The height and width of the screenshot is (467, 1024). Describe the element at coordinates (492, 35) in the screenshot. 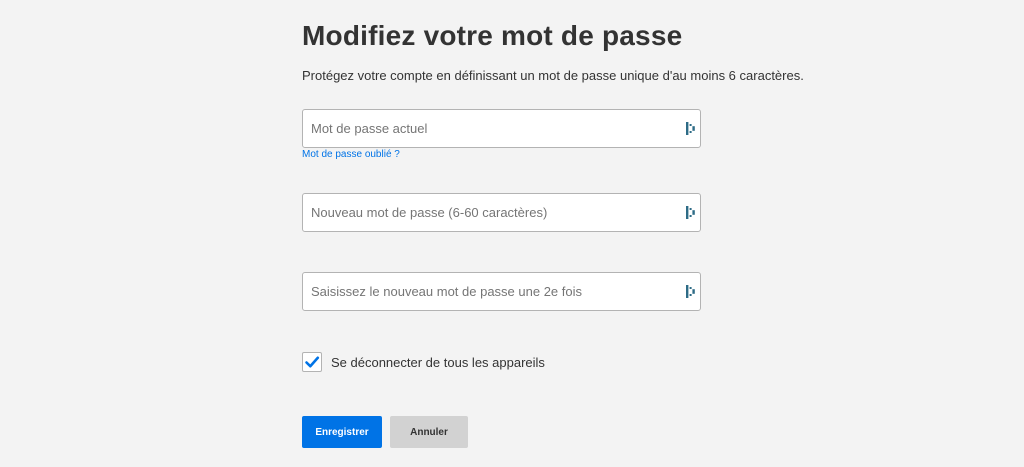

I see `page-title: Modifiez votre mot de passe` at that location.